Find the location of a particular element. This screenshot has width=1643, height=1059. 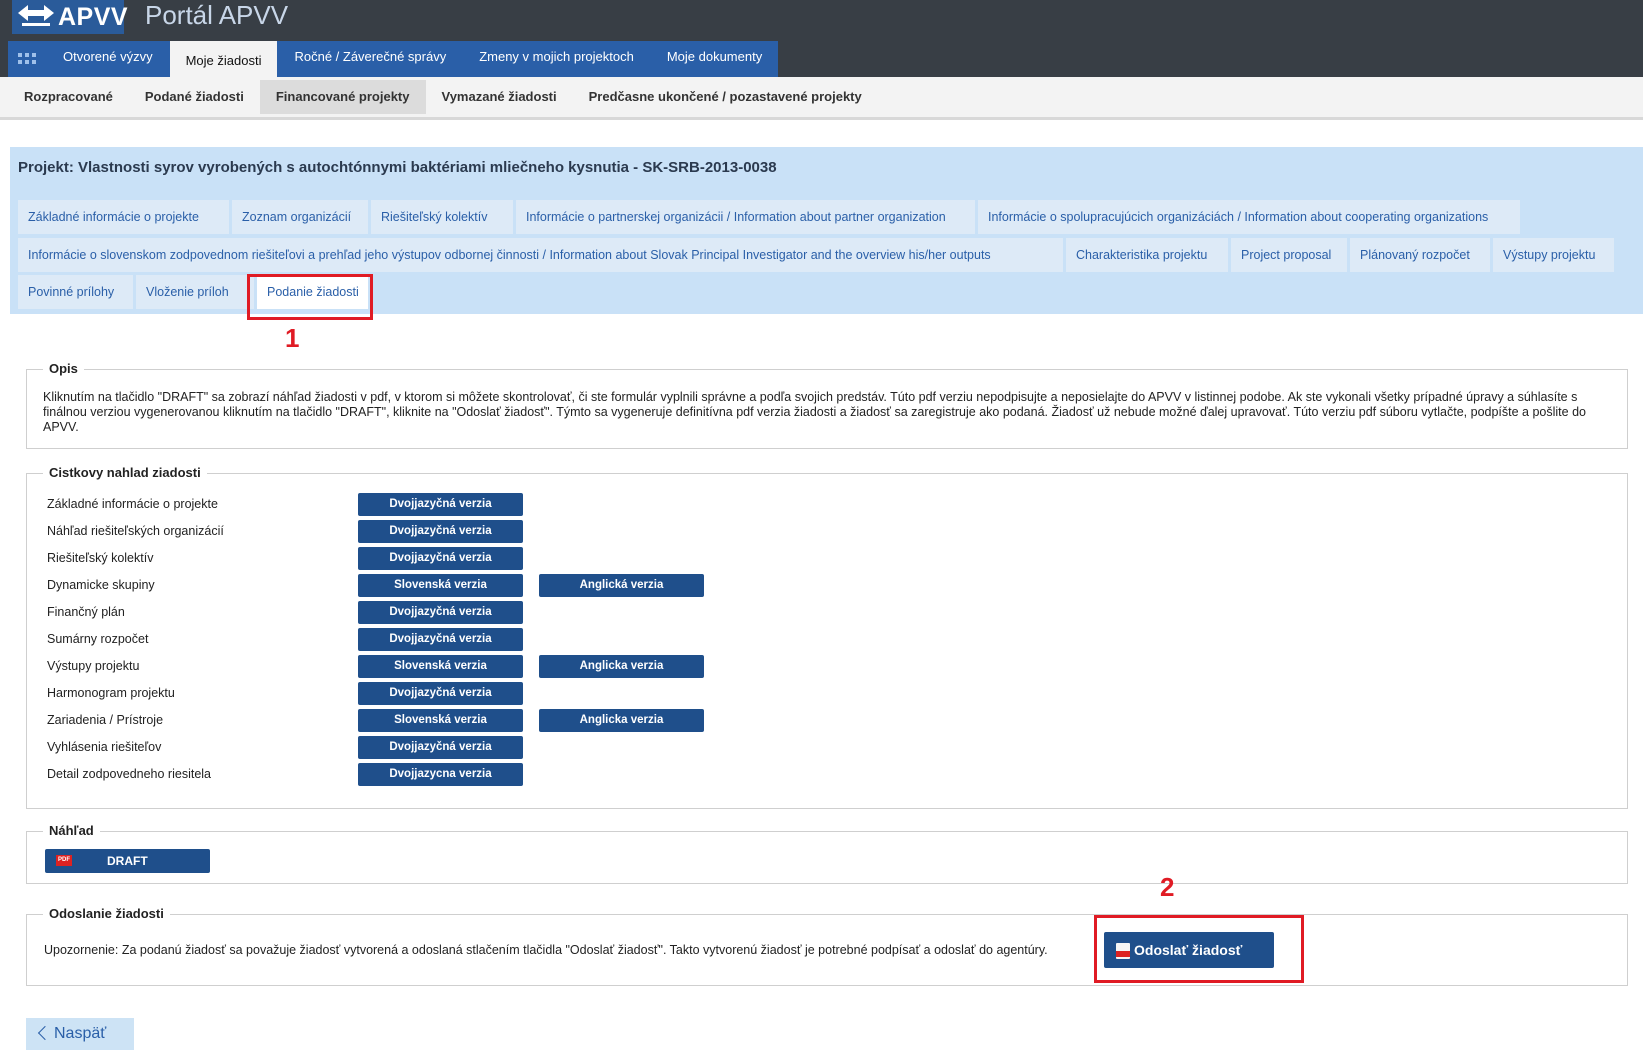

row-label-zakladne-informacie: Základné informácie o projekte is located at coordinates (132, 504).